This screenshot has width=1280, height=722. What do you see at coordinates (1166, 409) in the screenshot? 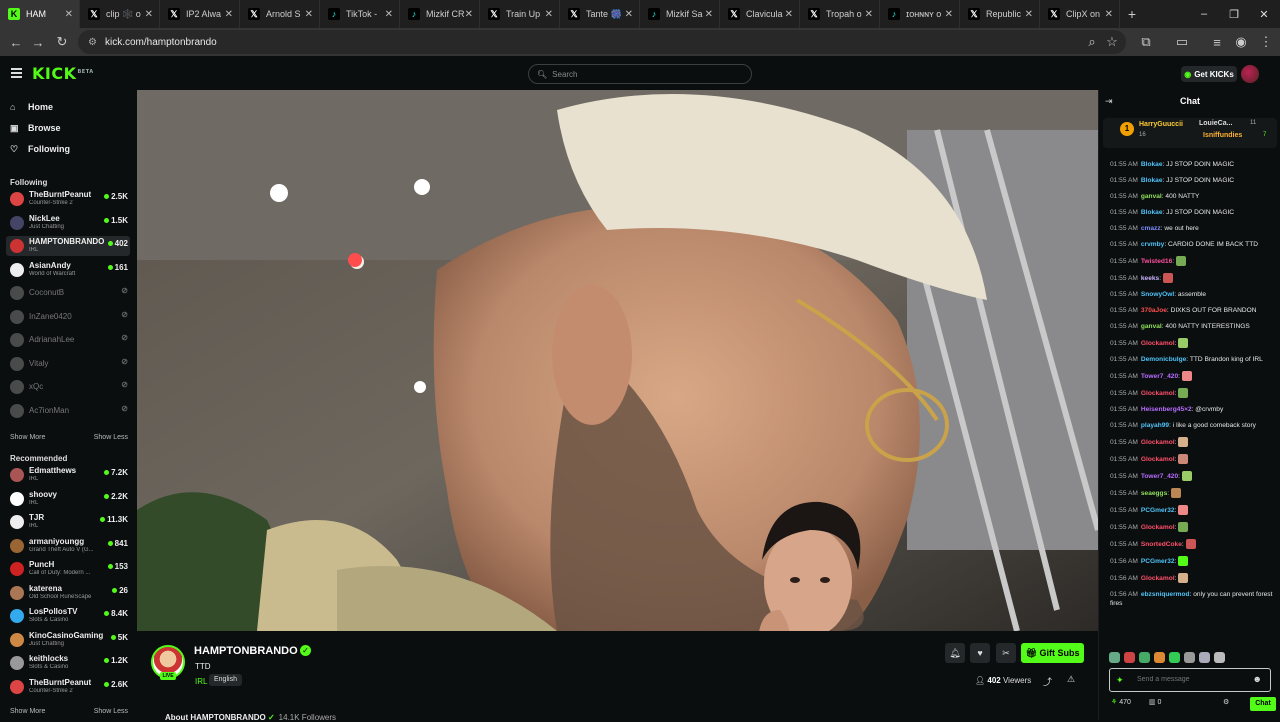
I see `message-username: Heisenberg45×2` at bounding box center [1166, 409].